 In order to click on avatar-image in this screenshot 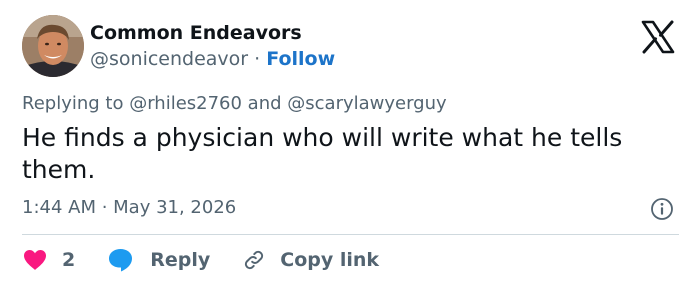, I will do `click(53, 46)`.